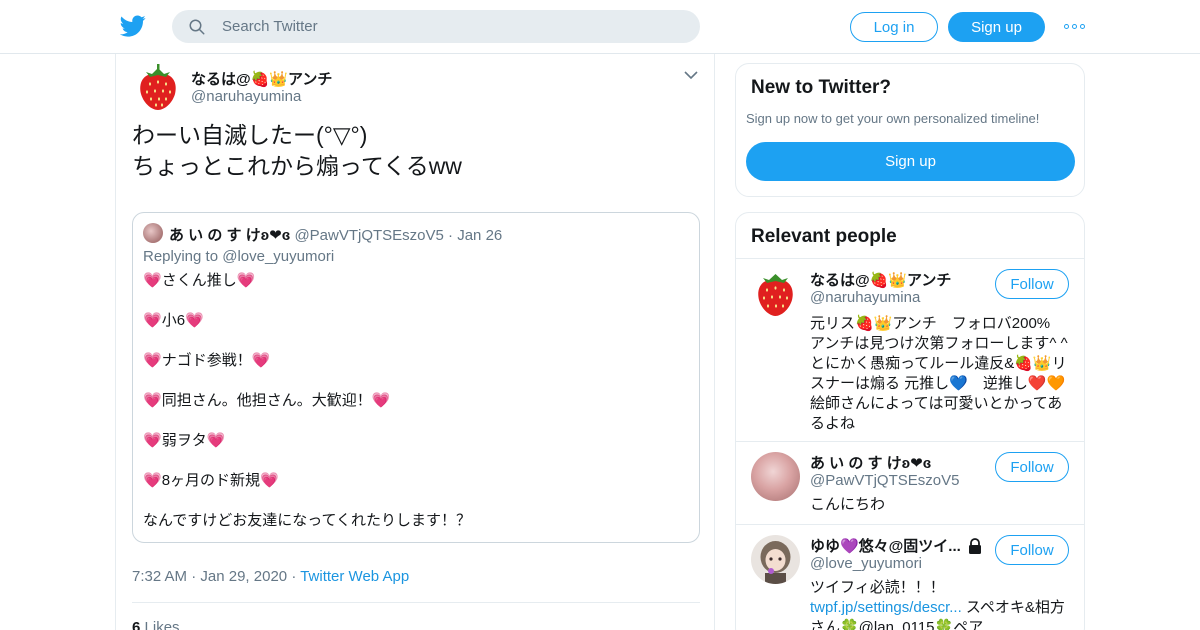  Describe the element at coordinates (199, 280) in the screenshot. I see `quoted-line: 💗さくん推し💗` at that location.